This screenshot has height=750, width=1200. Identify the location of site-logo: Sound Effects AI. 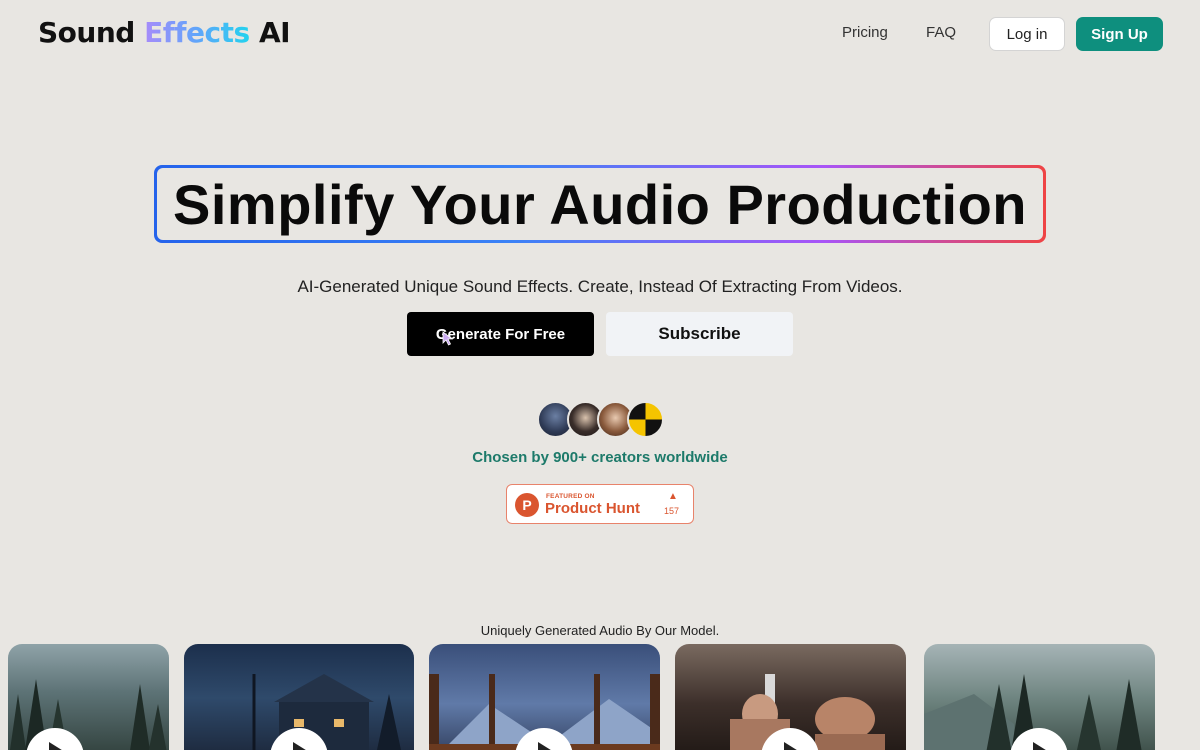
(164, 32).